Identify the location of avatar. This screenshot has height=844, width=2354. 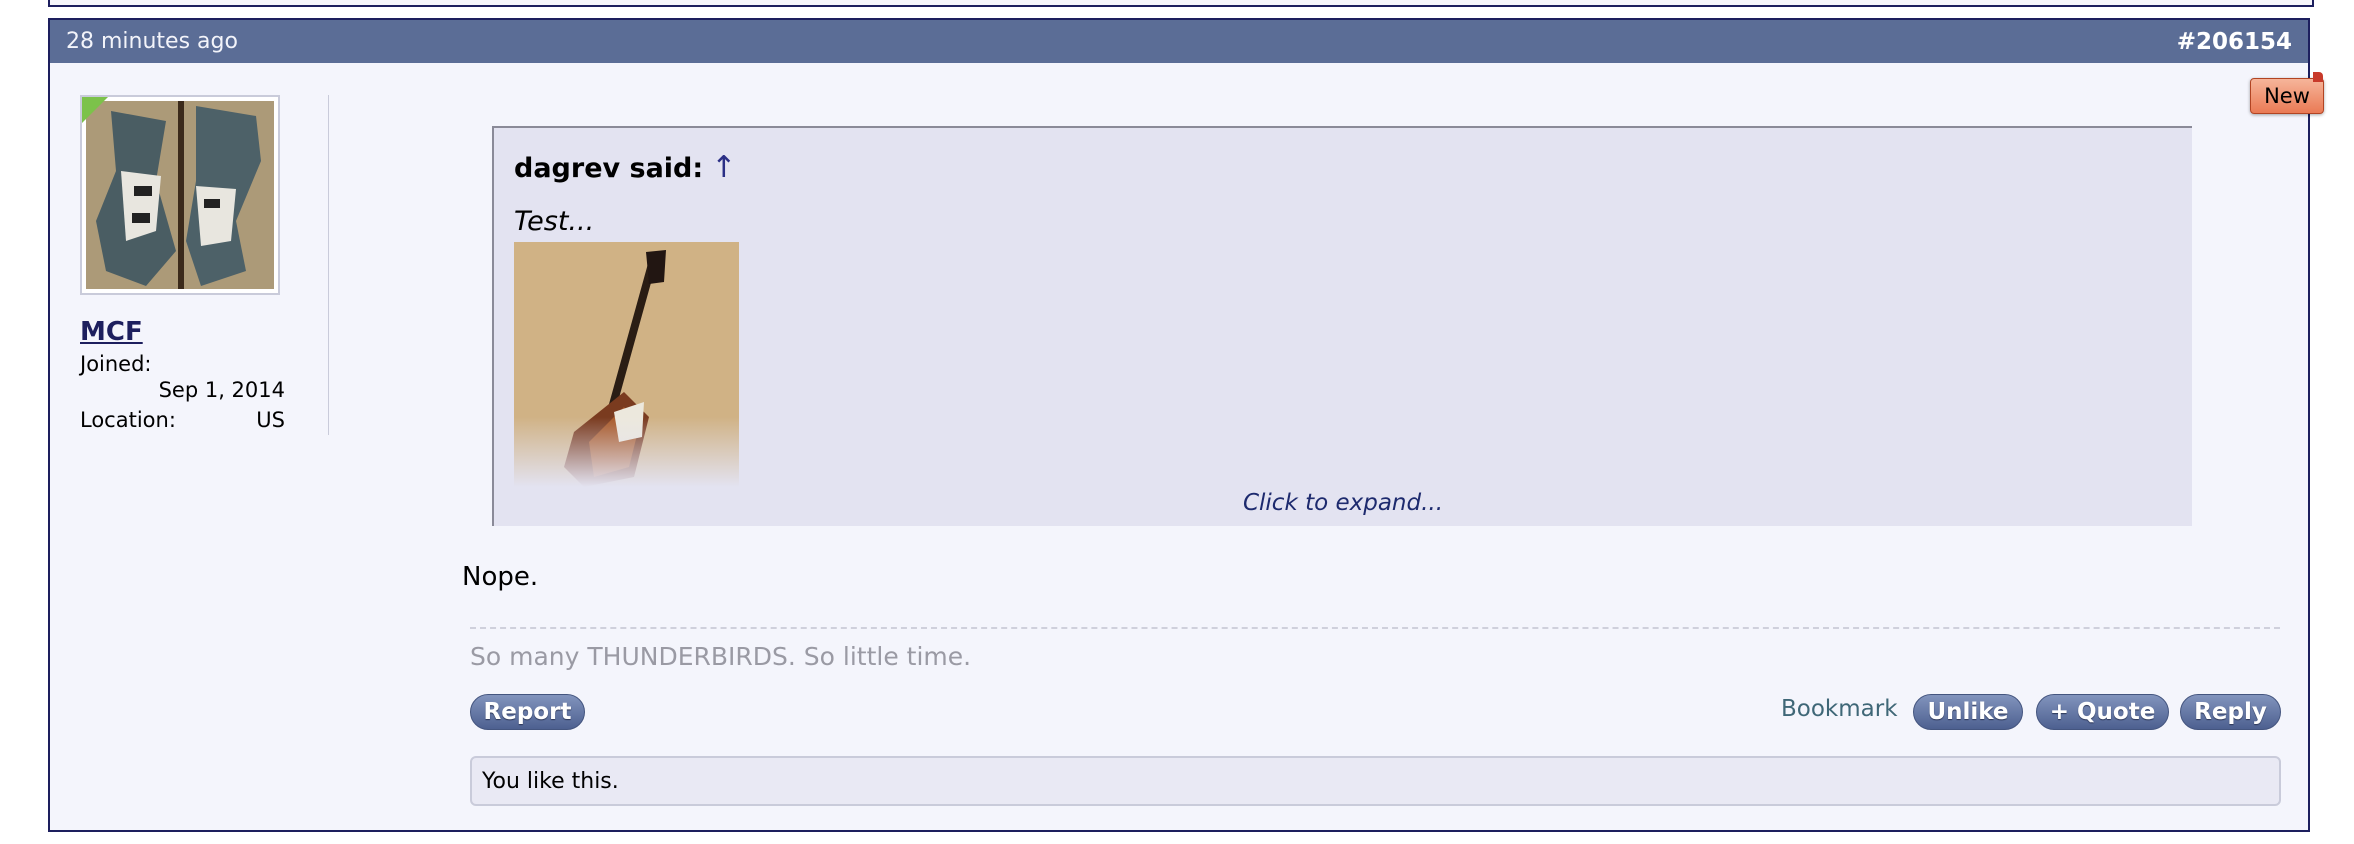
(180, 195).